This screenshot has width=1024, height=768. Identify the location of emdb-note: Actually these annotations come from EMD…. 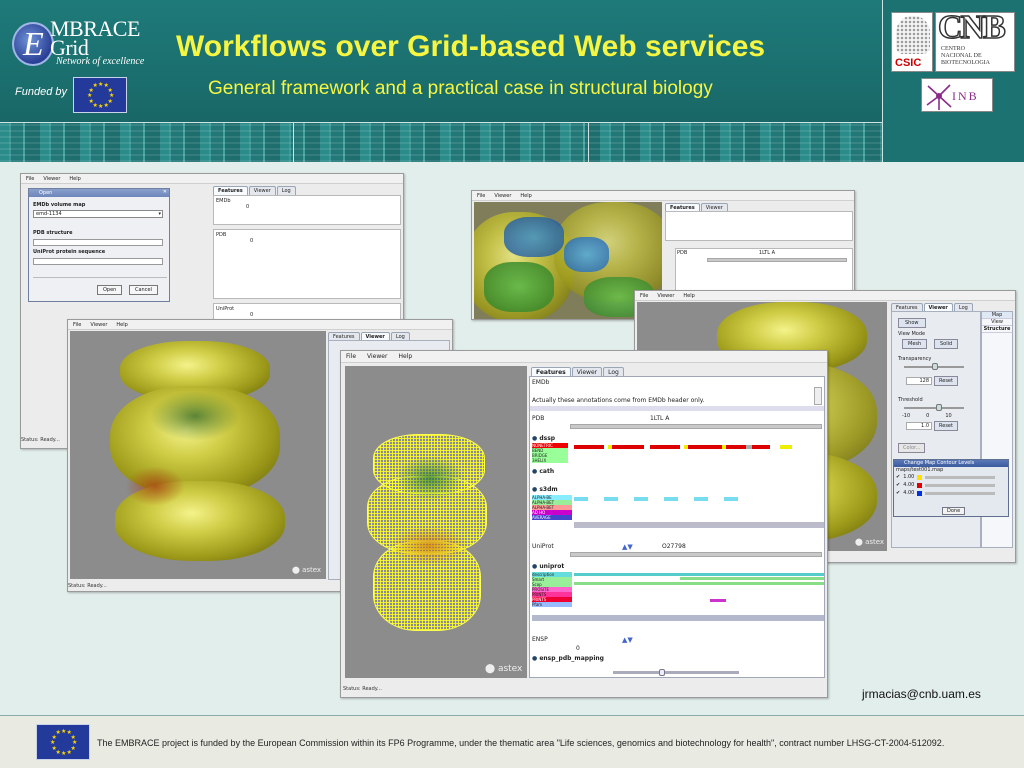
(618, 400).